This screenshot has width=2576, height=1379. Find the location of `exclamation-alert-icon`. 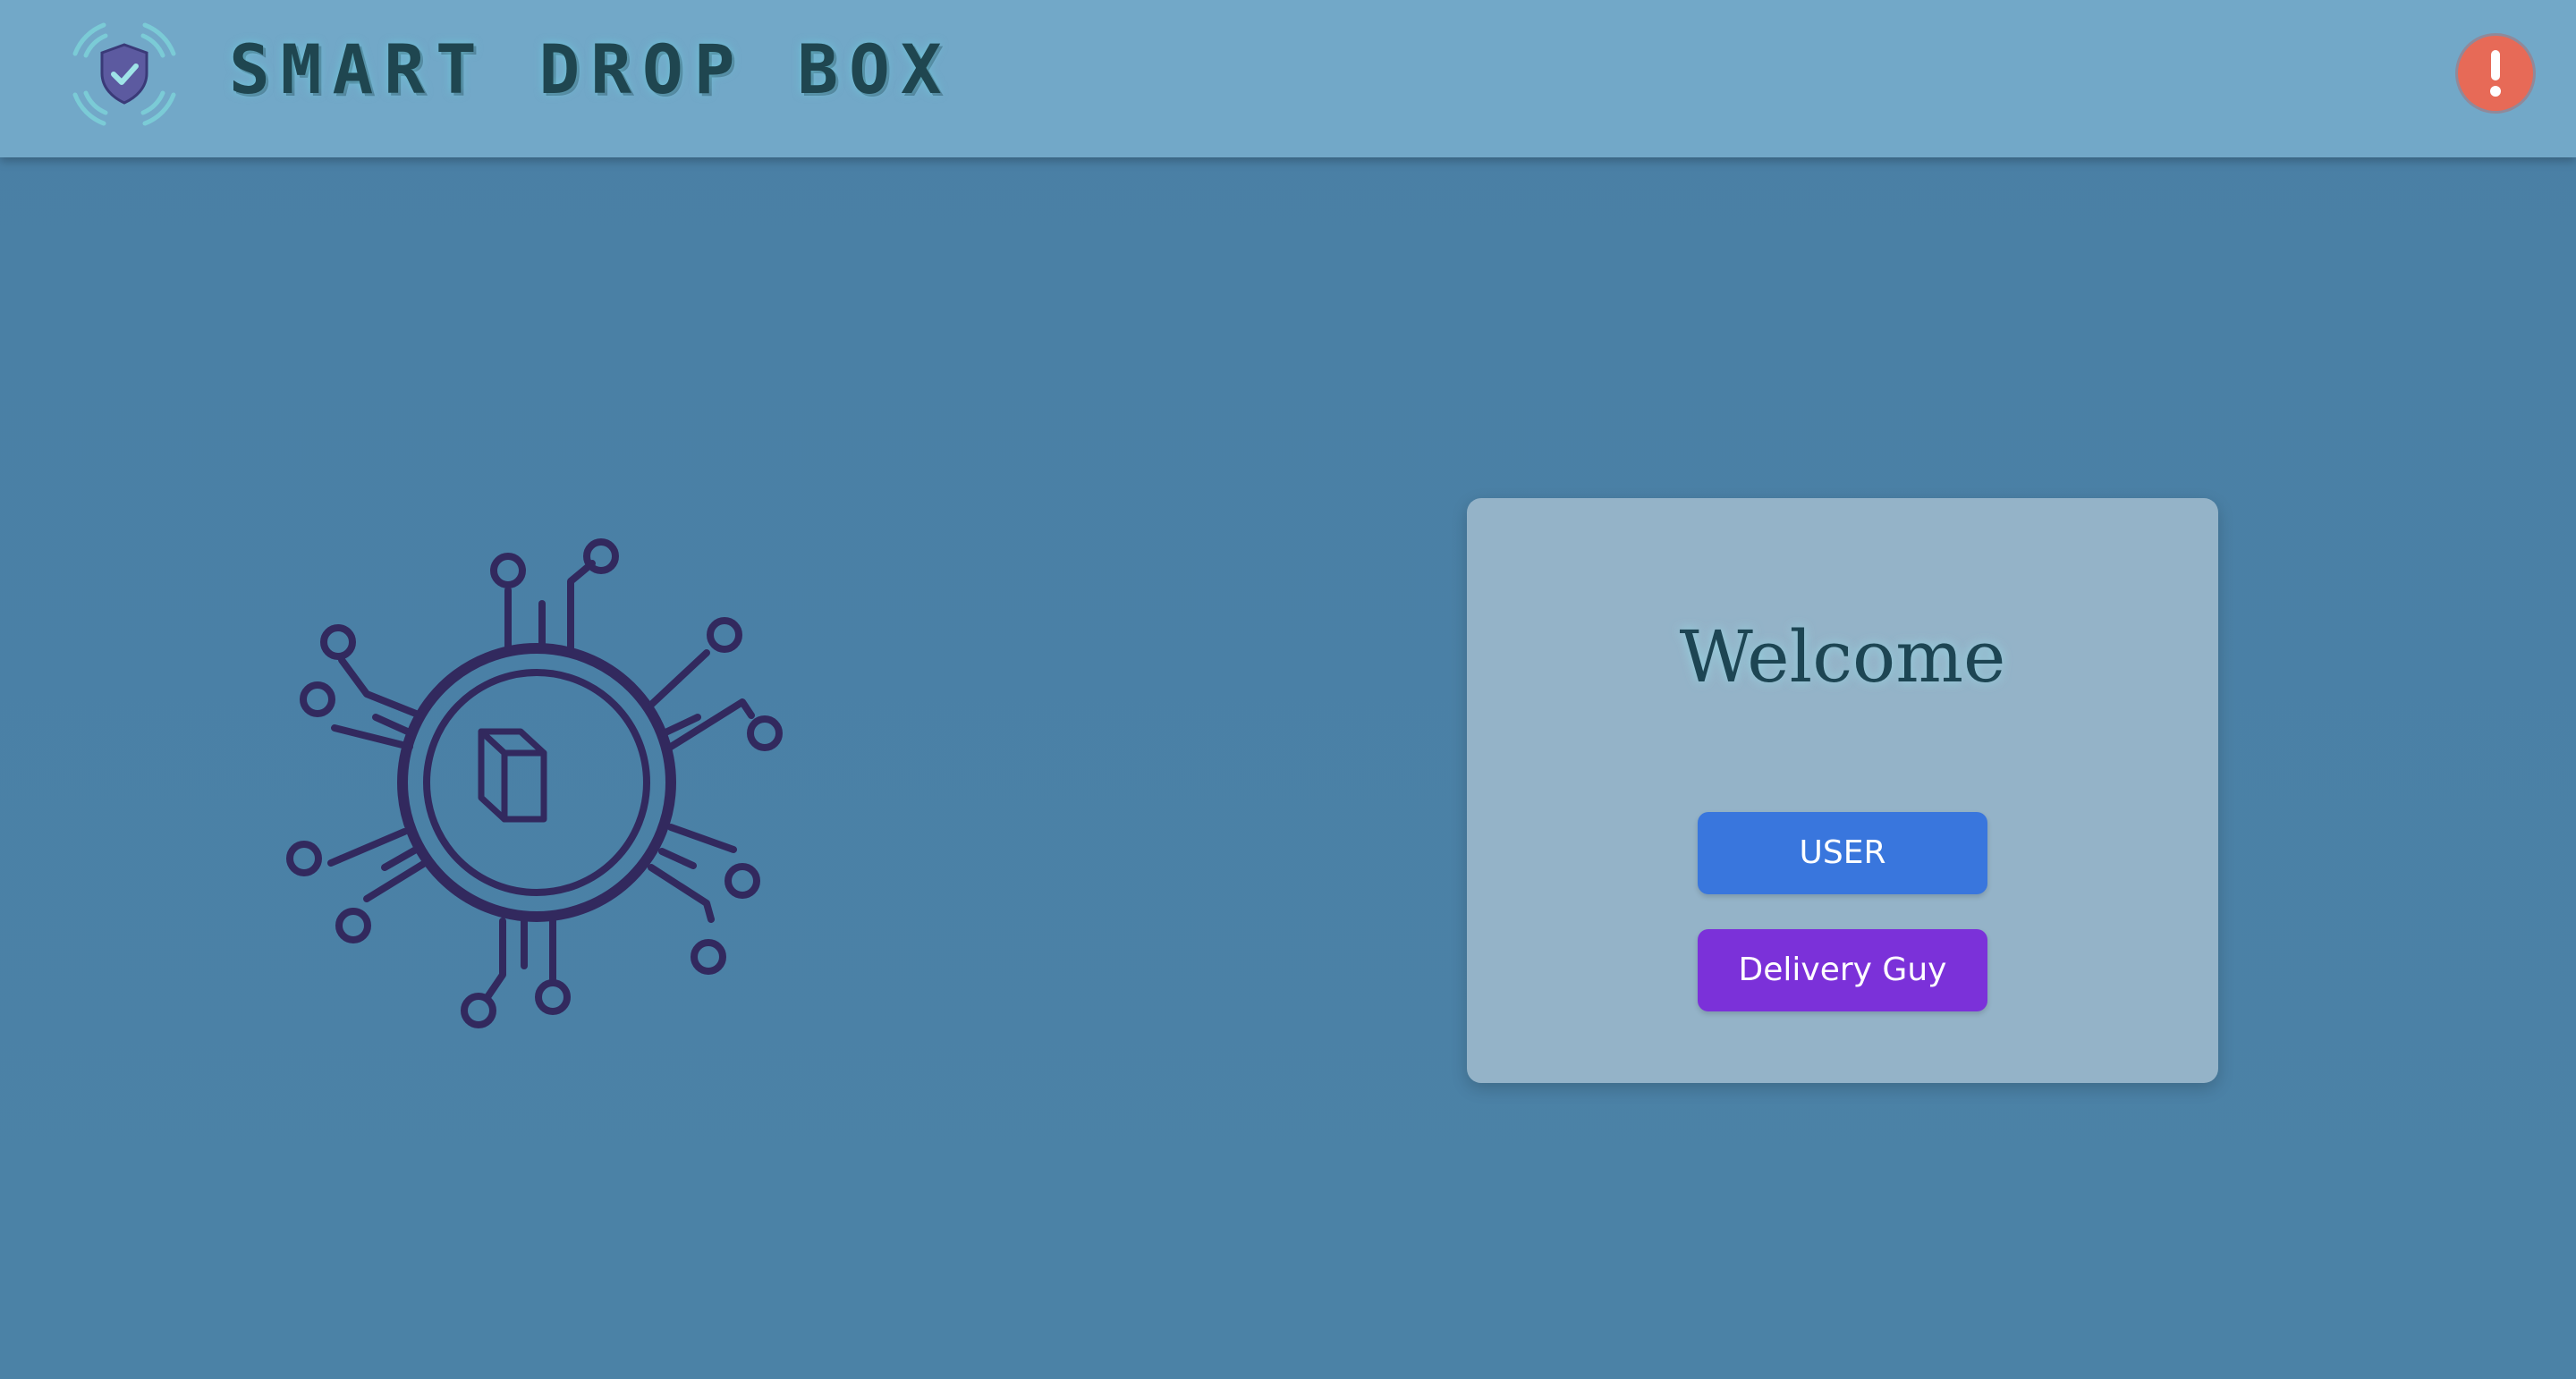

exclamation-alert-icon is located at coordinates (2495, 73).